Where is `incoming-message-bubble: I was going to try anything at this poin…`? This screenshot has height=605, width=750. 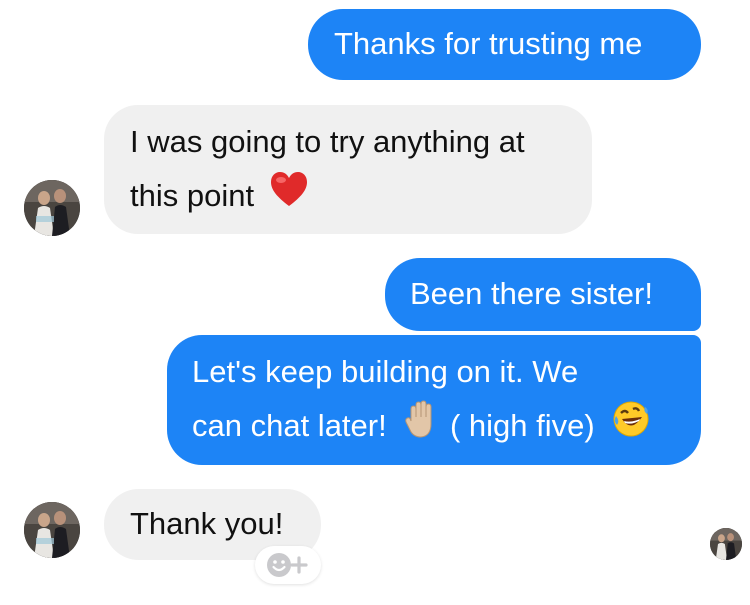
incoming-message-bubble: I was going to try anything at this poin… is located at coordinates (348, 169).